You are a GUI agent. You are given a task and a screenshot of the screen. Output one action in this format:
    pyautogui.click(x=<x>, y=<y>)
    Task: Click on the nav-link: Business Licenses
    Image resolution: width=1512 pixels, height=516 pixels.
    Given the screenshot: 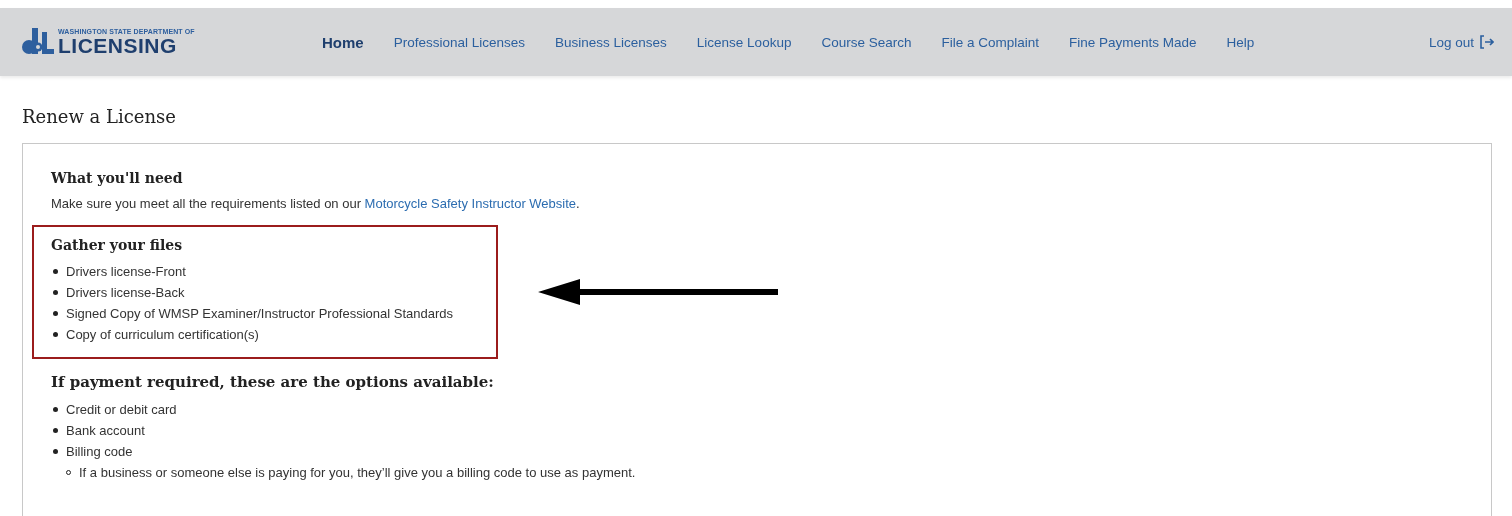 What is the action you would take?
    pyautogui.click(x=611, y=42)
    